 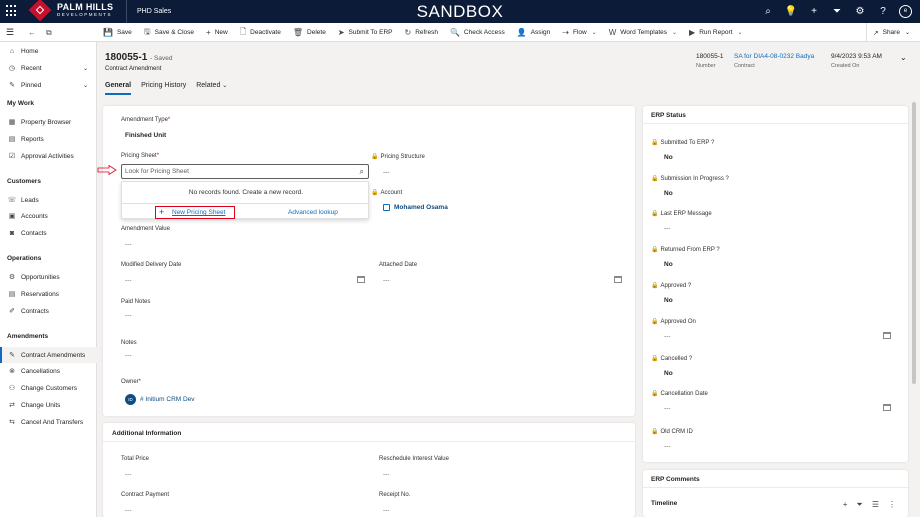 What do you see at coordinates (48, 422) in the screenshot?
I see `sidebar-item-cancel-and-transfers: ⇆ Cancel And Transfers` at bounding box center [48, 422].